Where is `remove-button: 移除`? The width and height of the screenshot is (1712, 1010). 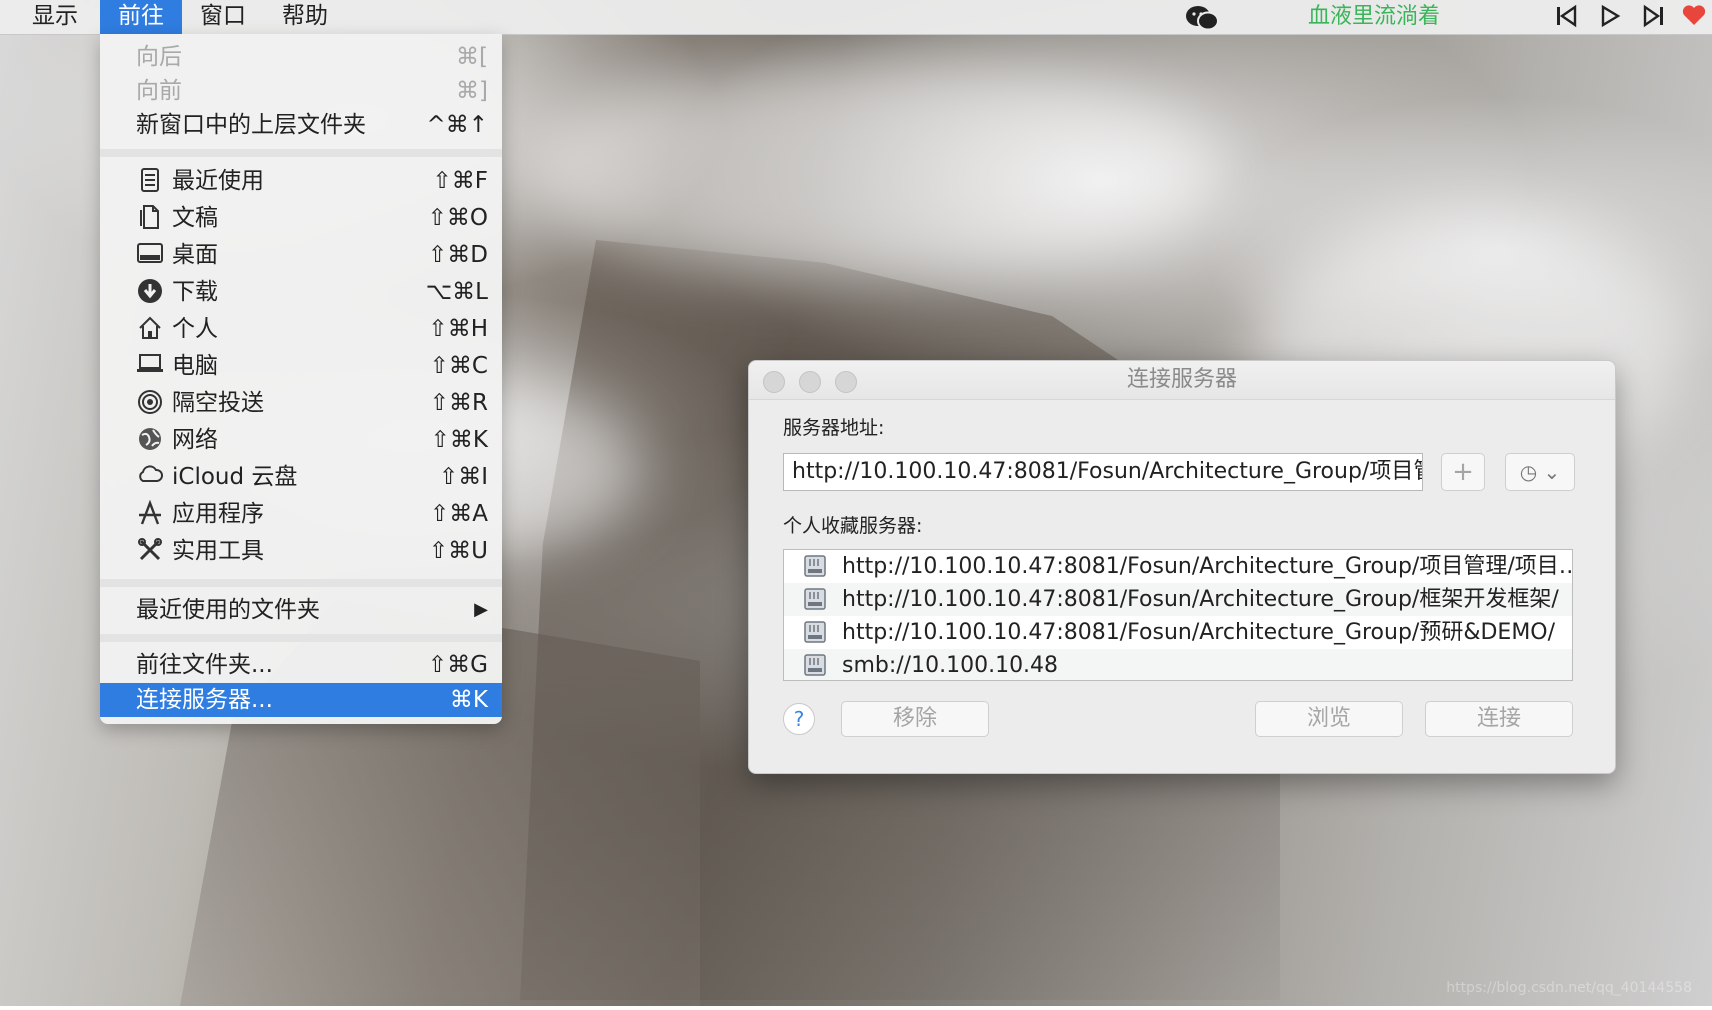
remove-button: 移除 is located at coordinates (915, 719).